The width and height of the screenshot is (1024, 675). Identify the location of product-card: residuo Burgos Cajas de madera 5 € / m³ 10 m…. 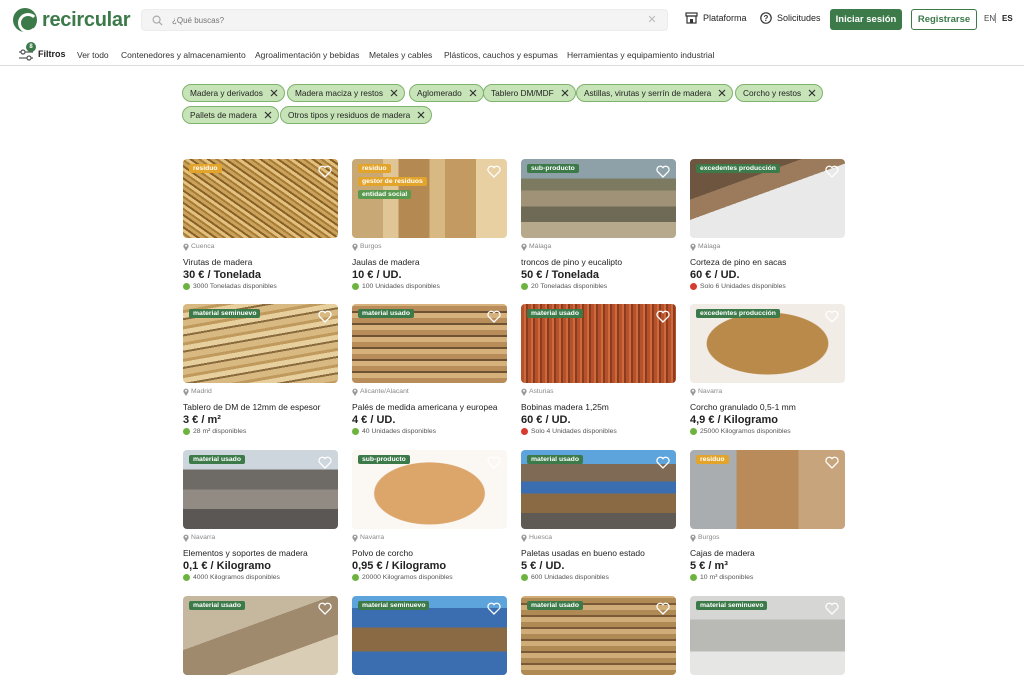
(767, 515).